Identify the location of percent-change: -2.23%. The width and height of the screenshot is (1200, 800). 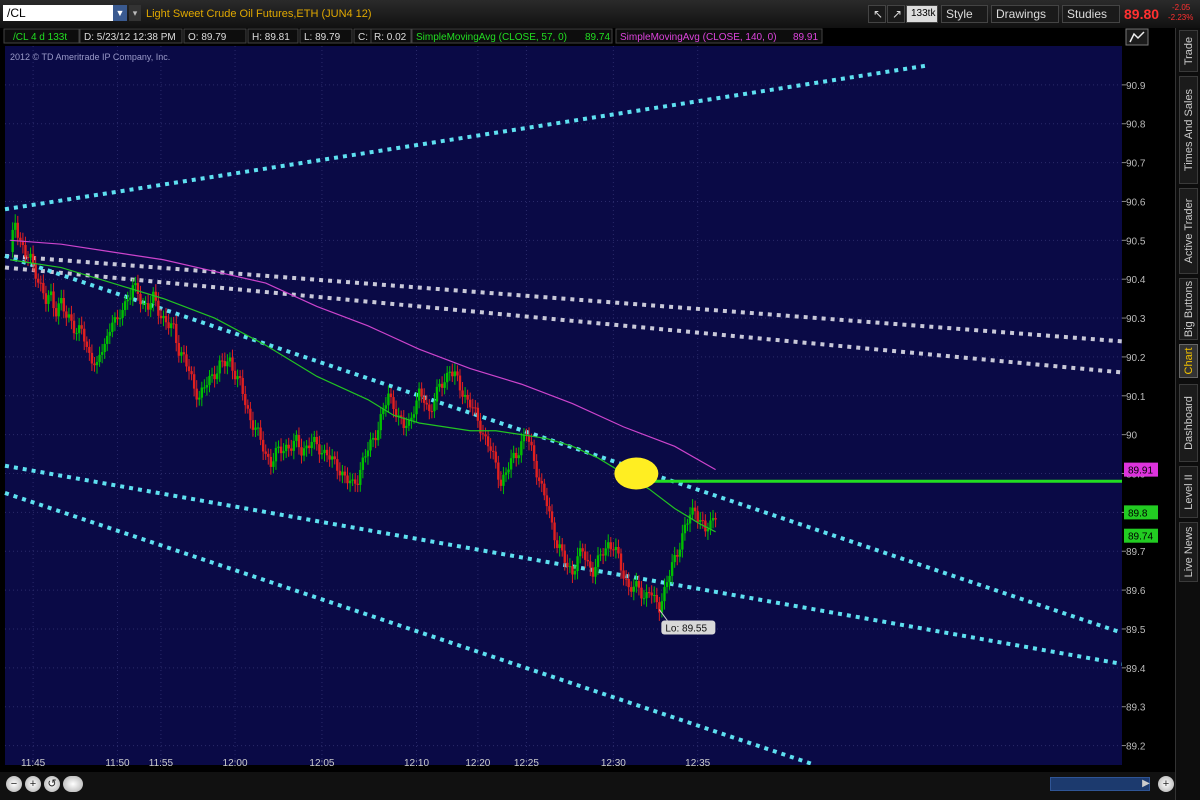
(1181, 17).